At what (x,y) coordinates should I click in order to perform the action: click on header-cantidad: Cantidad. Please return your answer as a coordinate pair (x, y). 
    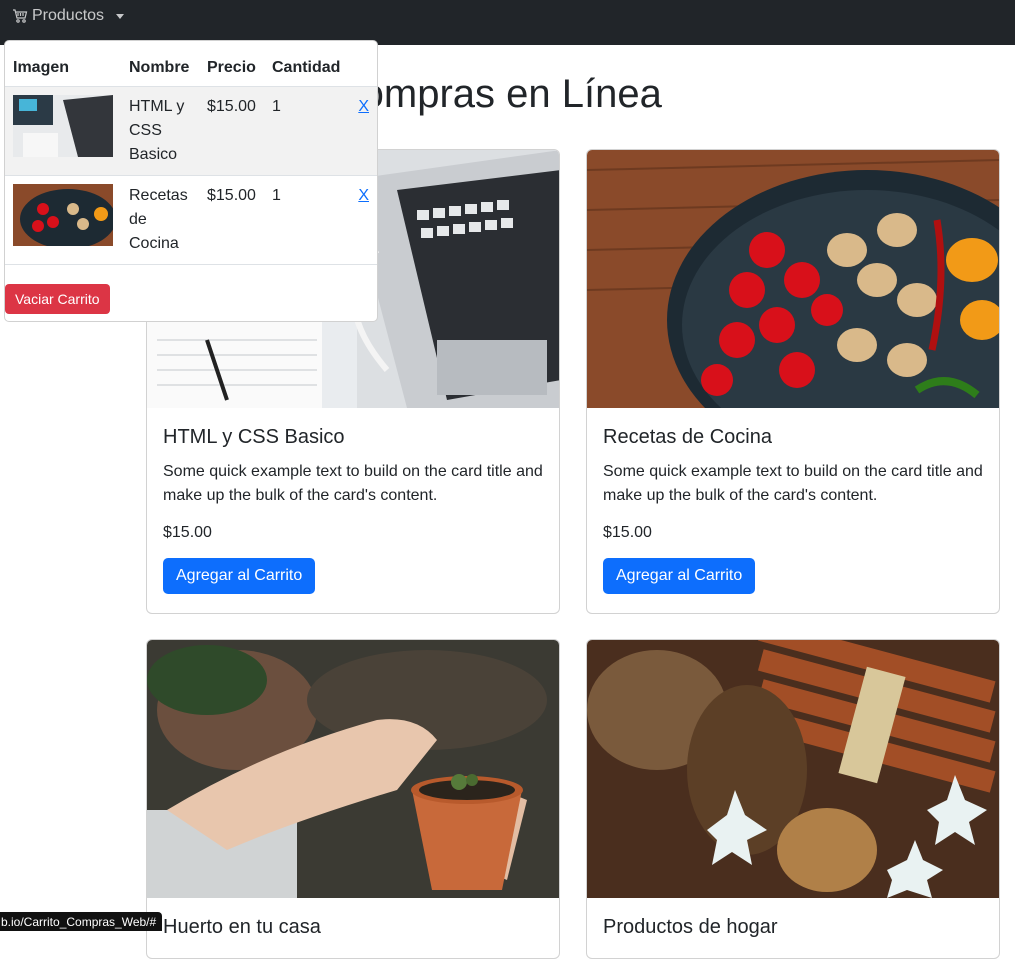
    Looking at the image, I should click on (307, 64).